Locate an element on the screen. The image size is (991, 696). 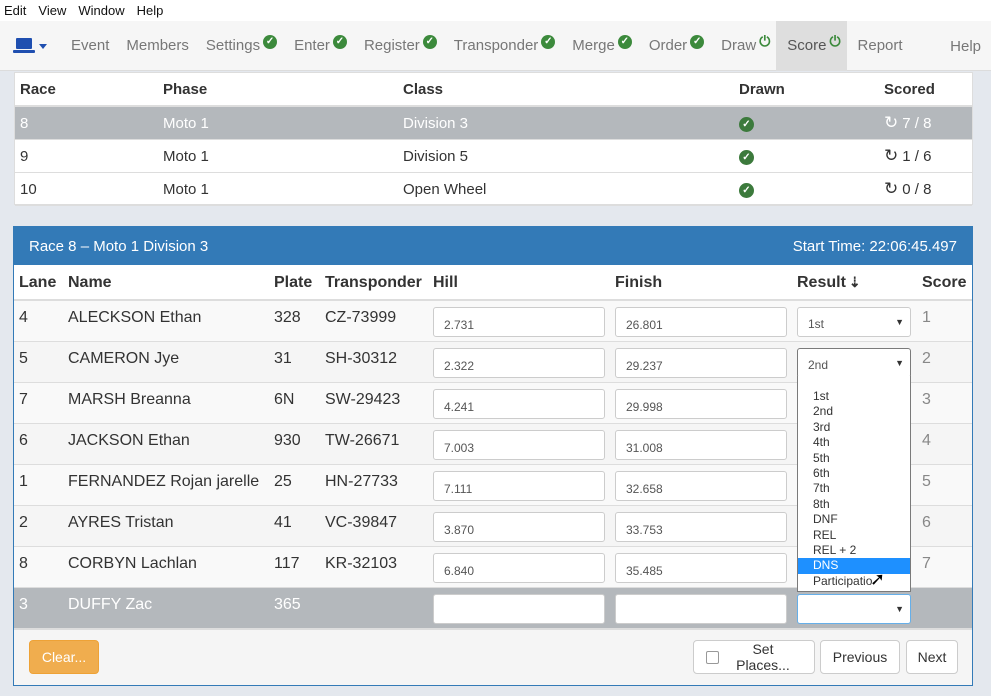
transponder: CZ-73999 is located at coordinates (361, 317).